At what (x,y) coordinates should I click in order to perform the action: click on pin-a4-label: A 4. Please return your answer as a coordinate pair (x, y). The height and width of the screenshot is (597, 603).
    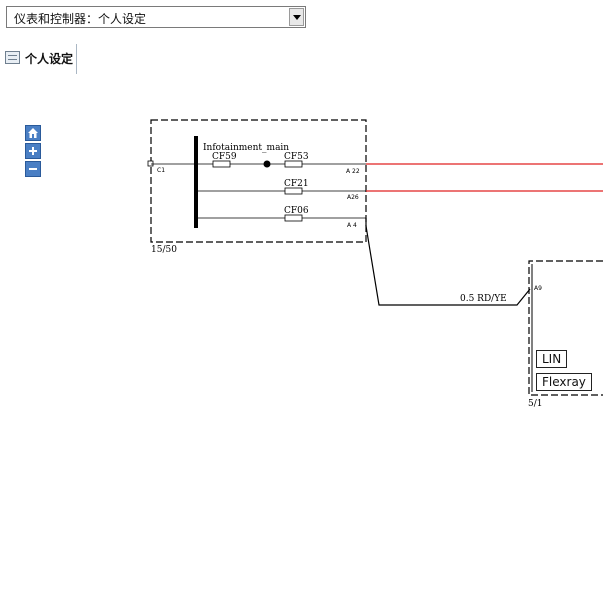
    Looking at the image, I should click on (352, 225).